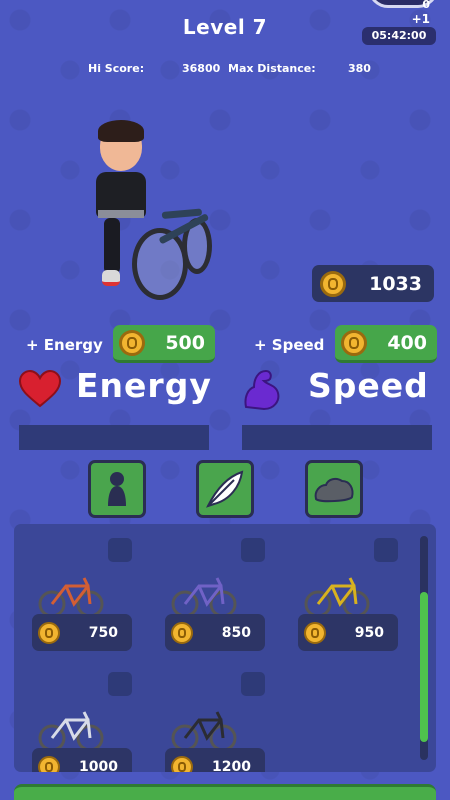 This screenshot has height=800, width=450. Describe the element at coordinates (111, 278) in the screenshot. I see `character-shoe` at that location.